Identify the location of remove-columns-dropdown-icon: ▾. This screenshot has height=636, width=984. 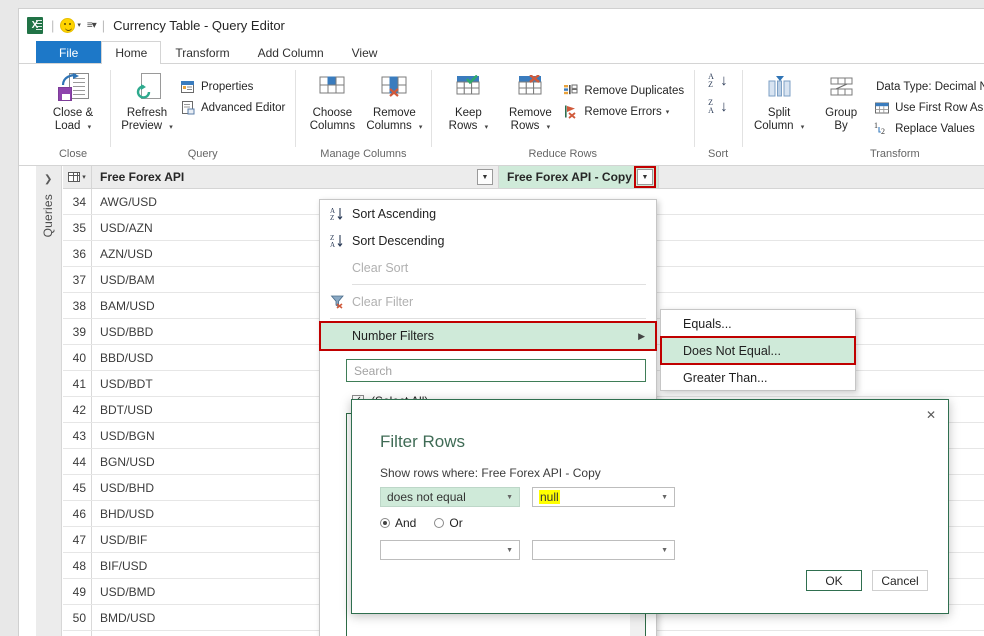
(421, 127).